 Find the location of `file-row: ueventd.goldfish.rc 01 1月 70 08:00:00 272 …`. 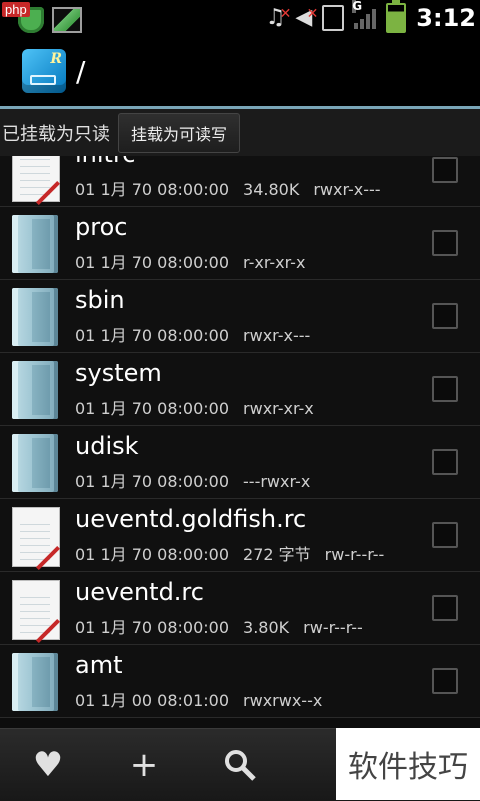

file-row: ueventd.goldfish.rc 01 1月 70 08:00:00 272 … is located at coordinates (240, 535).